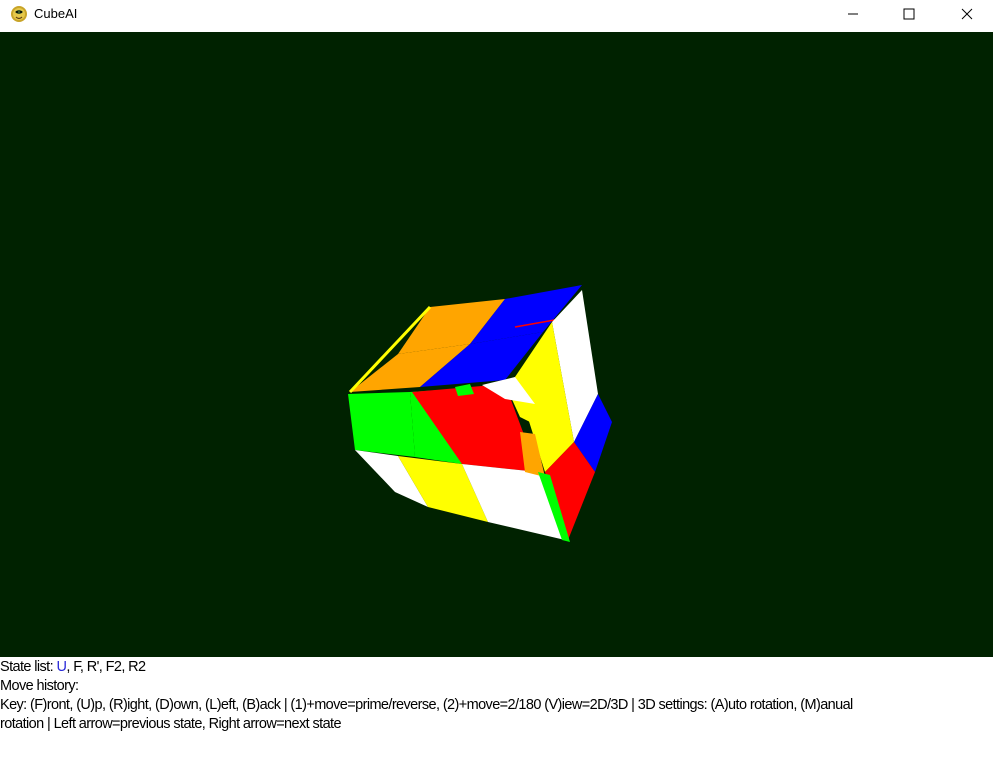 This screenshot has height=773, width=993. I want to click on minimize-button, so click(853, 14).